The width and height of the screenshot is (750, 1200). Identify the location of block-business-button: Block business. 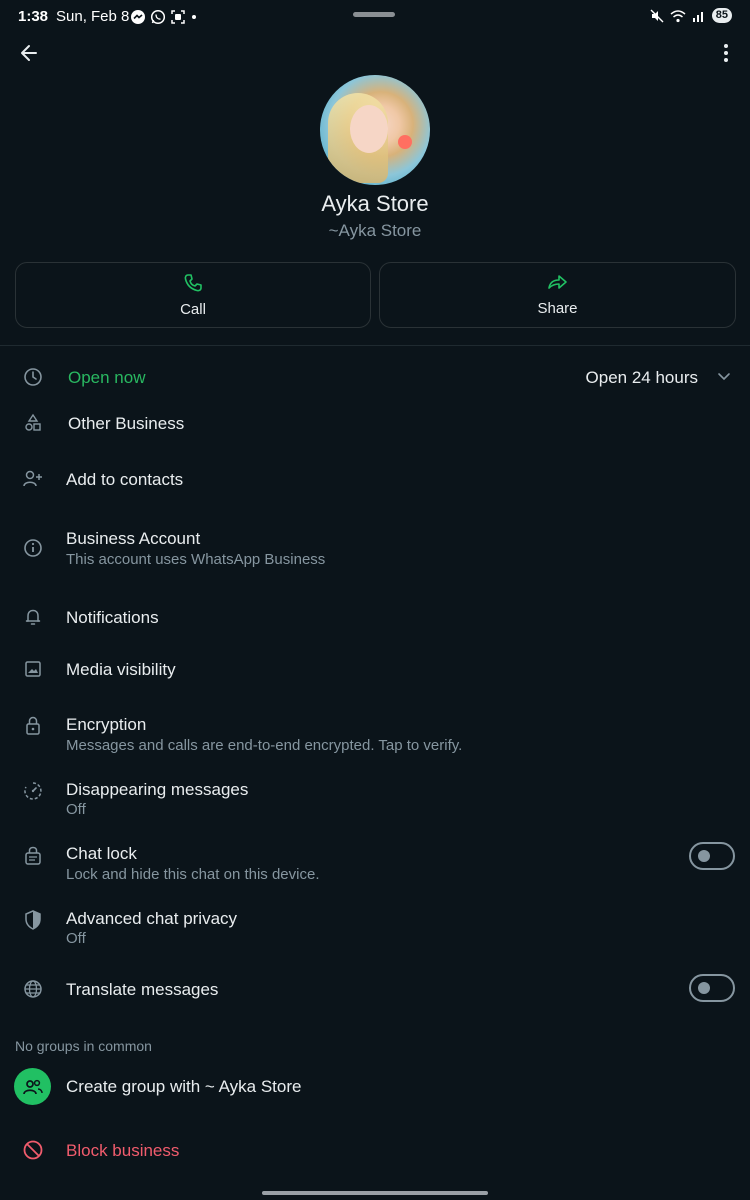
(122, 1151).